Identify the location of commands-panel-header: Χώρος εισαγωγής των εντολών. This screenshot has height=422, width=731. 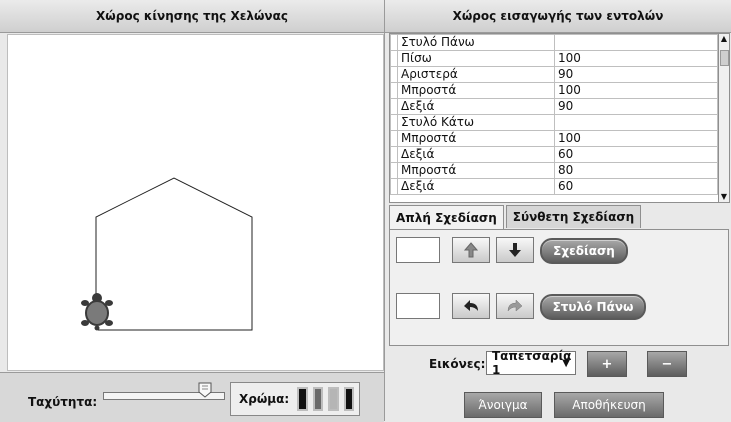
(558, 16).